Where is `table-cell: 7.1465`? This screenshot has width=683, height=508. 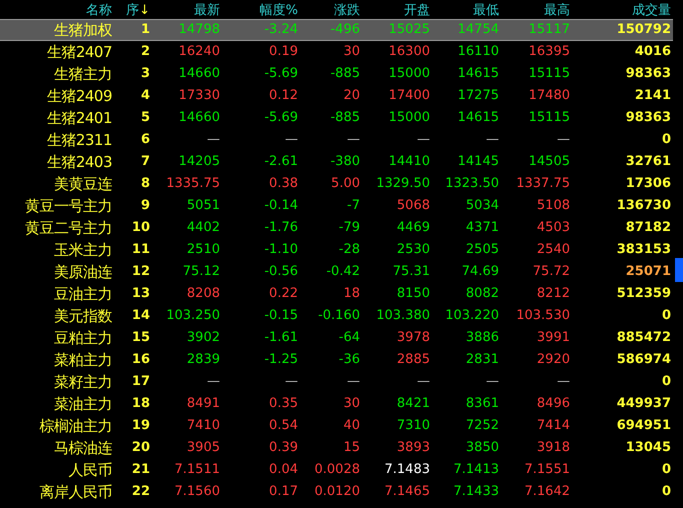 table-cell: 7.1465 is located at coordinates (407, 492).